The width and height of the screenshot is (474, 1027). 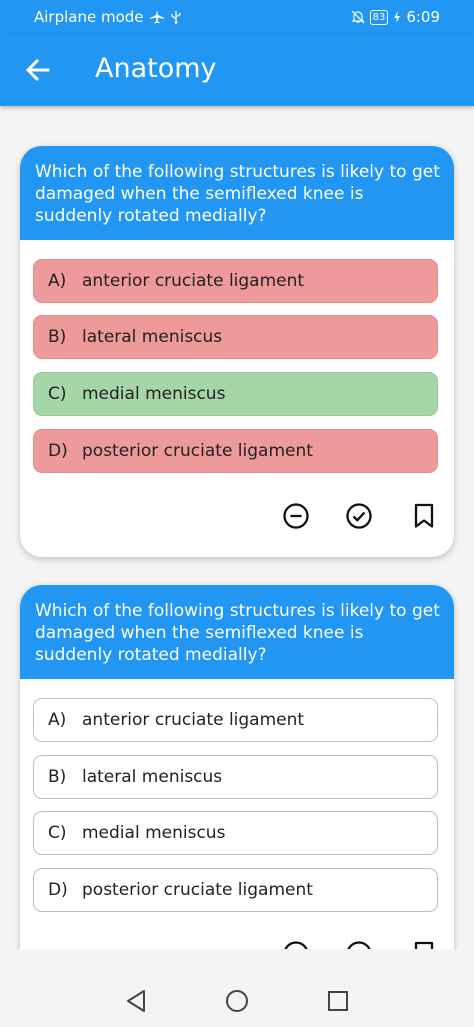 I want to click on airplane-mode-label: Airplane mode, so click(x=89, y=17).